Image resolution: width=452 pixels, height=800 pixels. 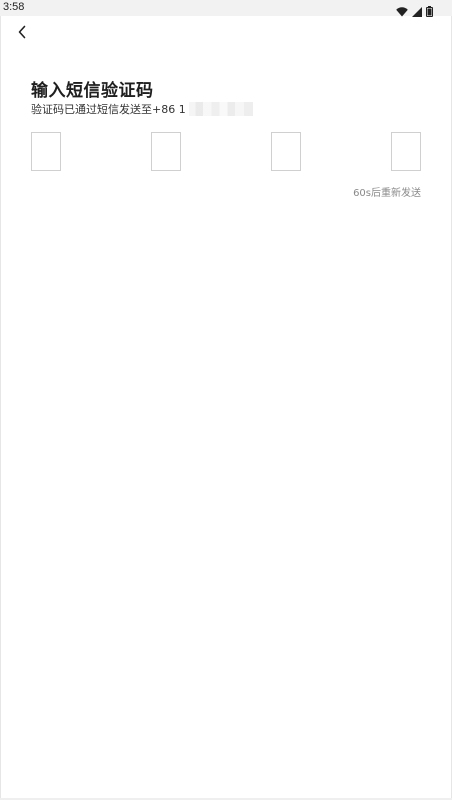 I want to click on left-edge, so click(x=0, y=408).